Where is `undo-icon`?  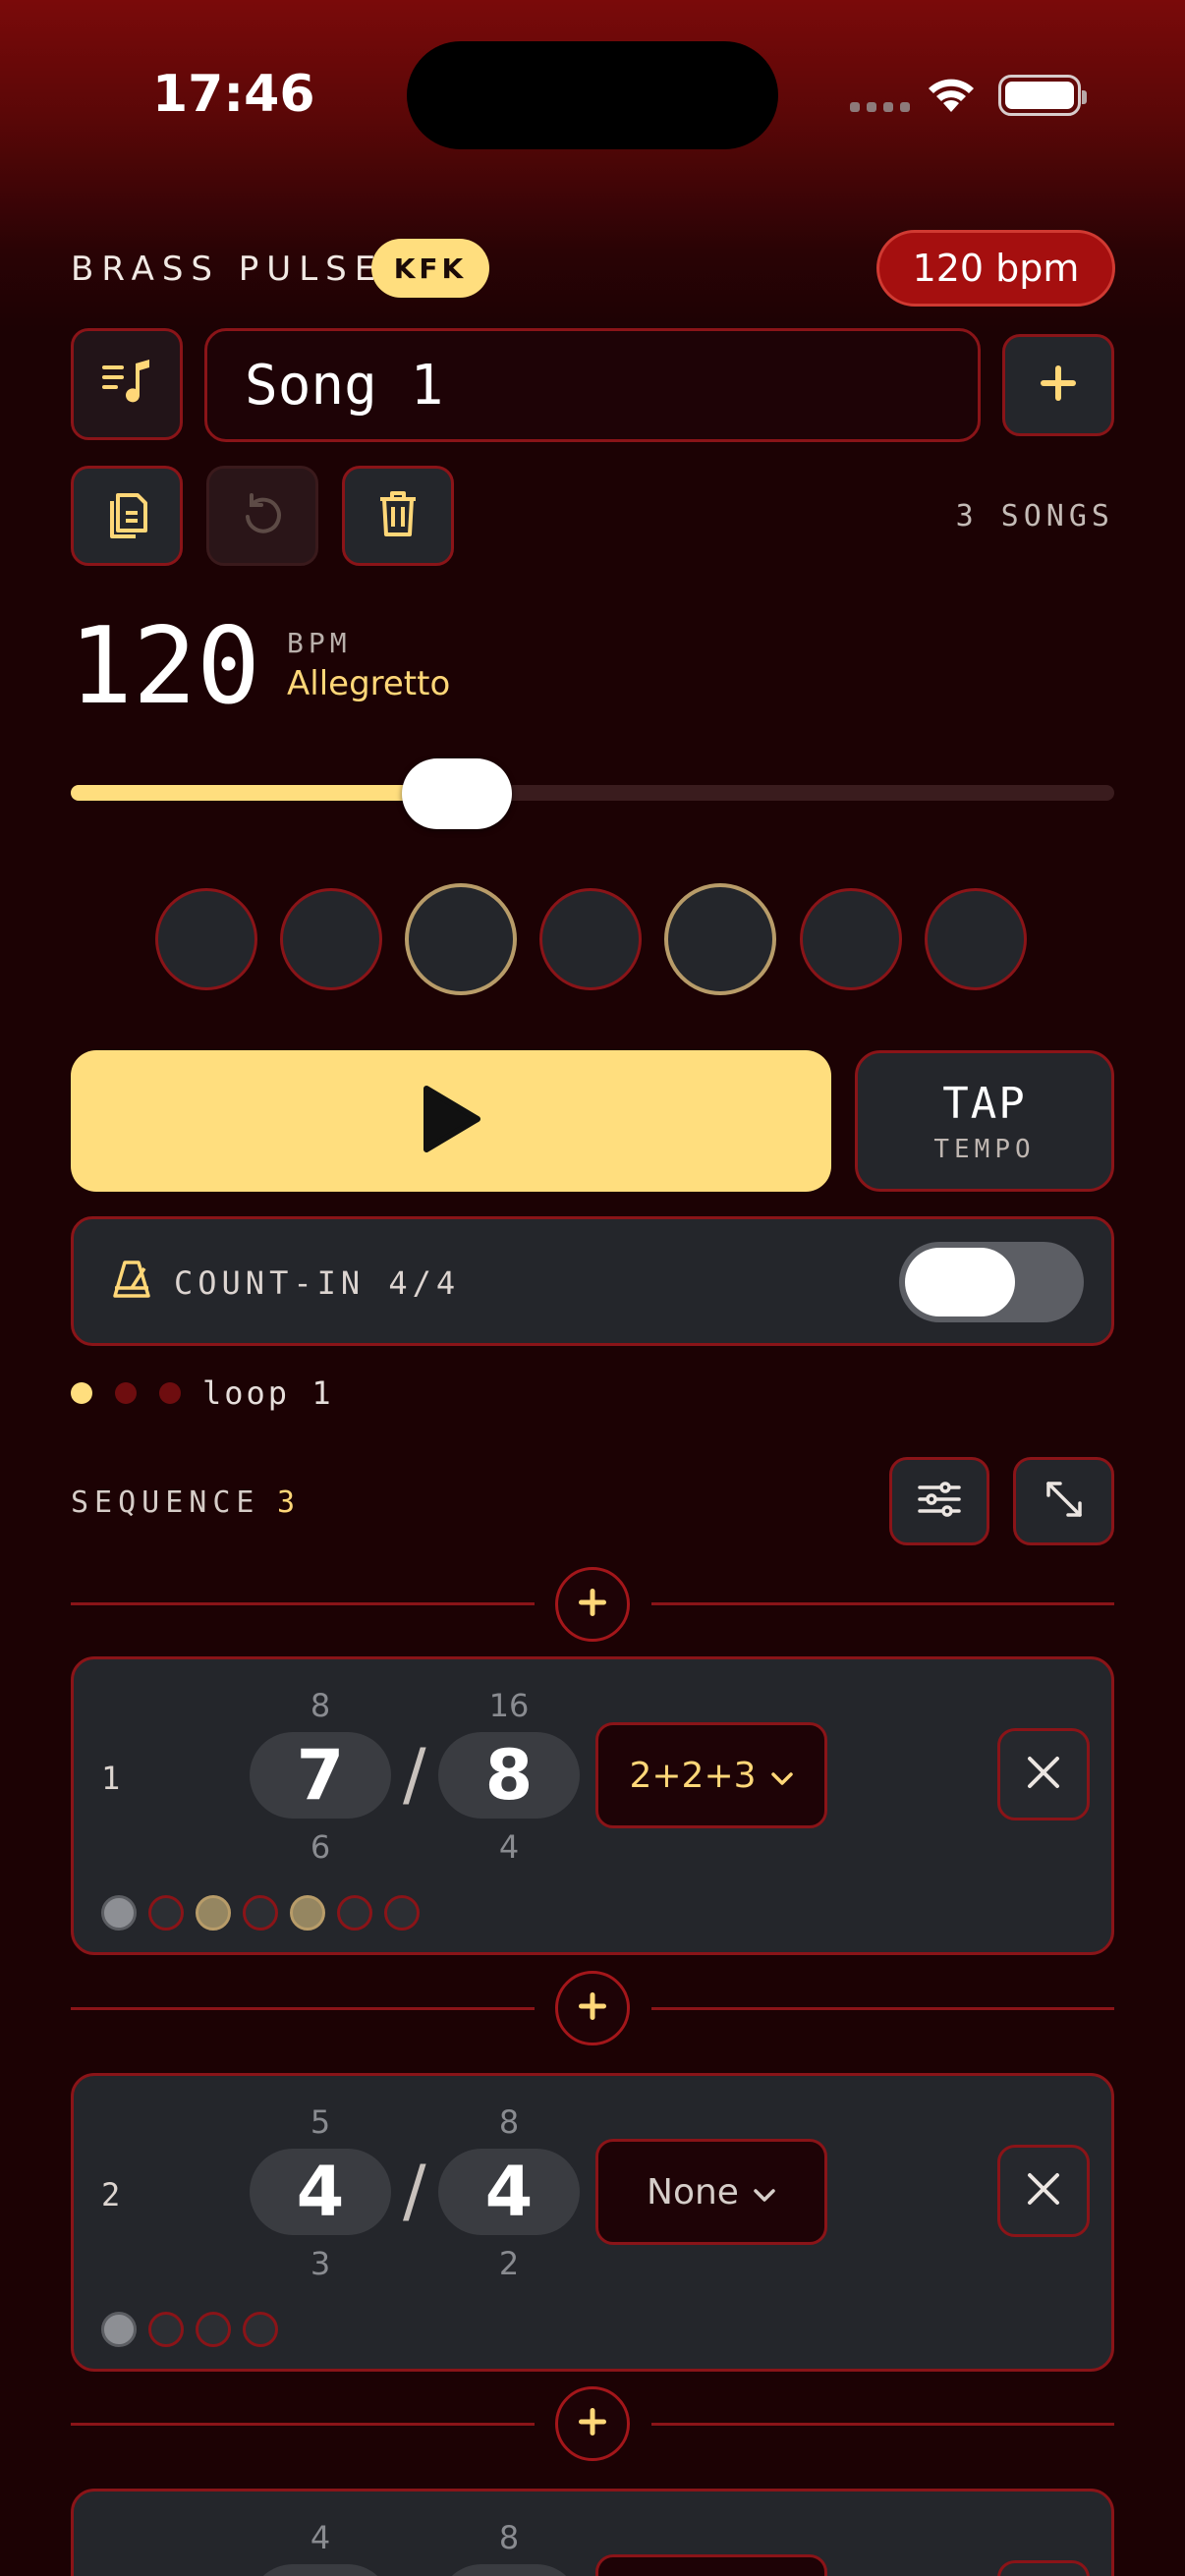
undo-icon is located at coordinates (262, 515).